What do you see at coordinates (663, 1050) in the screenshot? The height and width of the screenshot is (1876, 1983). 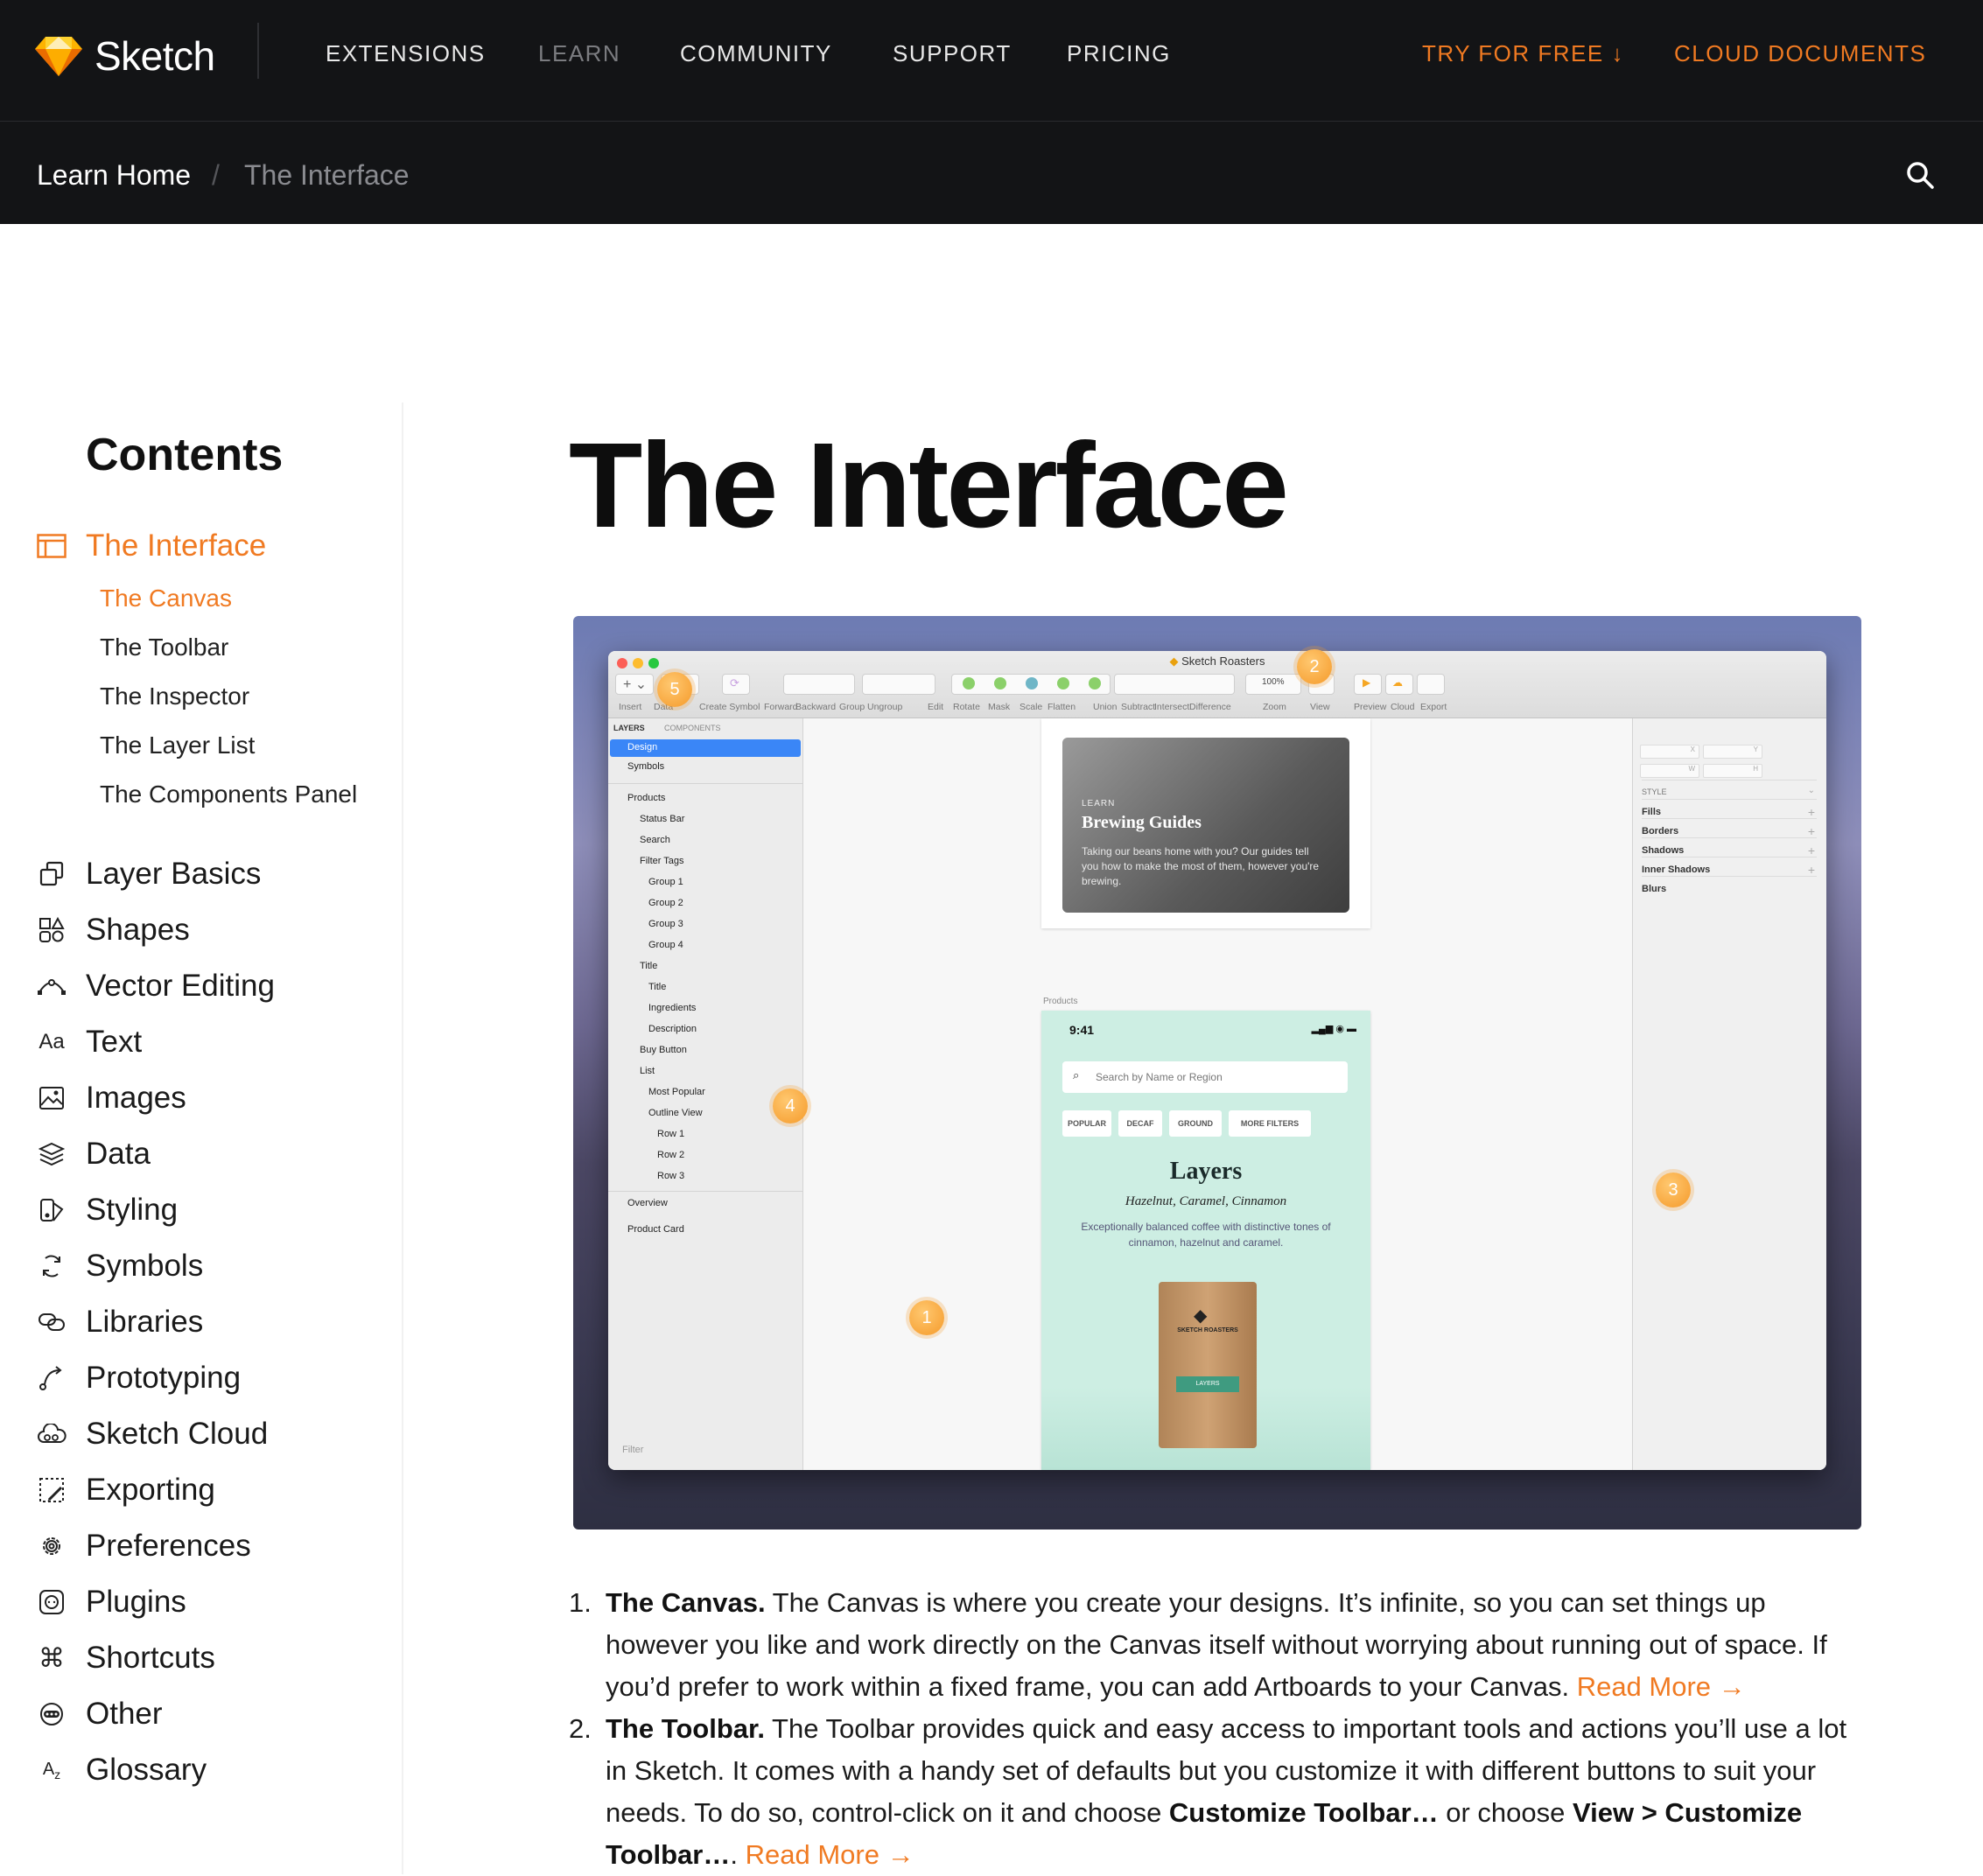 I see `layer-row: Buy Button` at bounding box center [663, 1050].